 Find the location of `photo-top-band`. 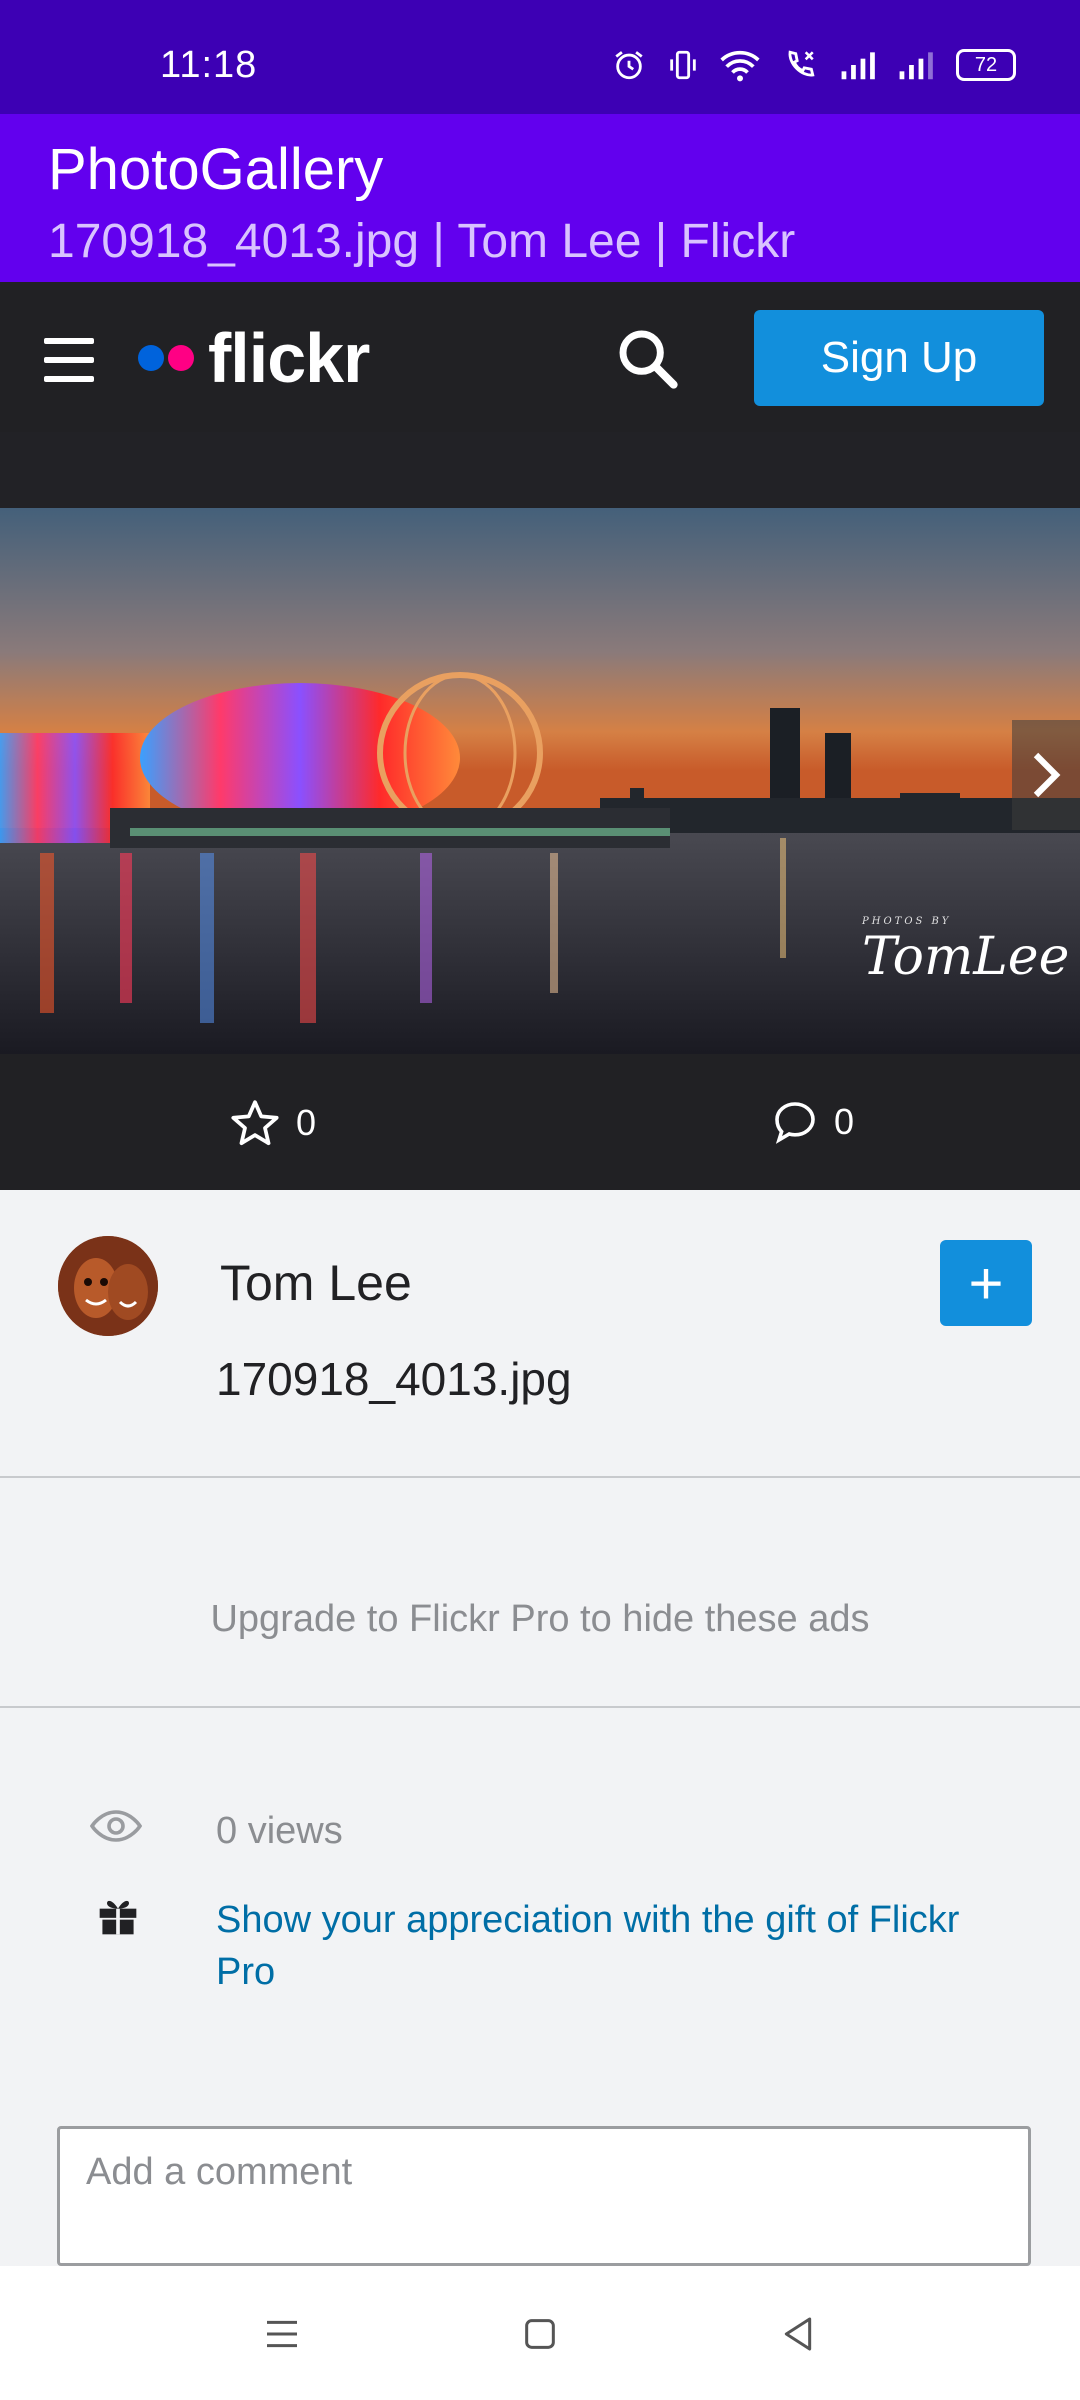

photo-top-band is located at coordinates (540, 470).